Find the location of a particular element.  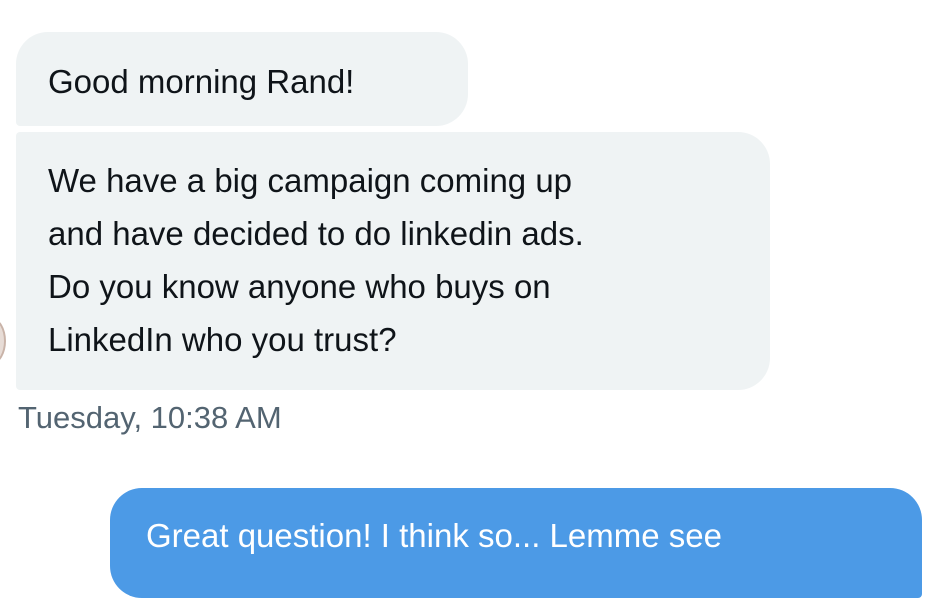

message-text: Good morning Rand! is located at coordinates (201, 81).